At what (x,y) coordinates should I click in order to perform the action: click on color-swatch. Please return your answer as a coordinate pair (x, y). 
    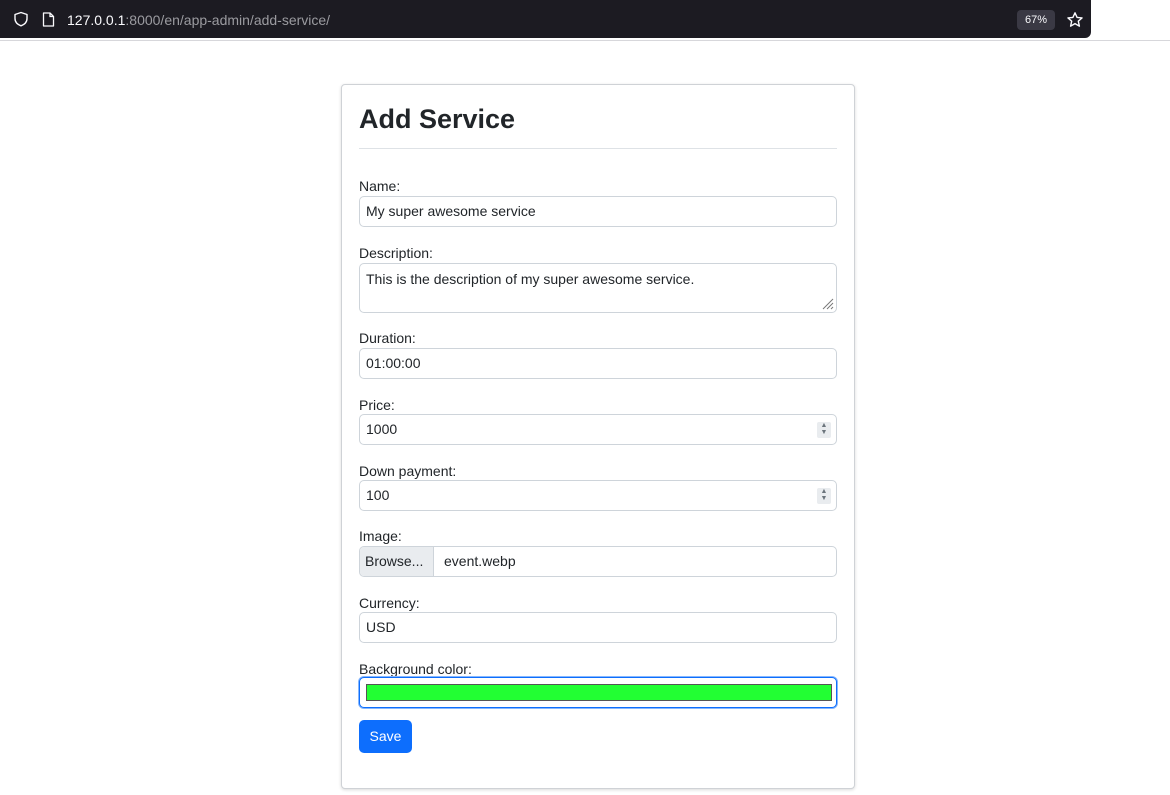
    Looking at the image, I should click on (599, 692).